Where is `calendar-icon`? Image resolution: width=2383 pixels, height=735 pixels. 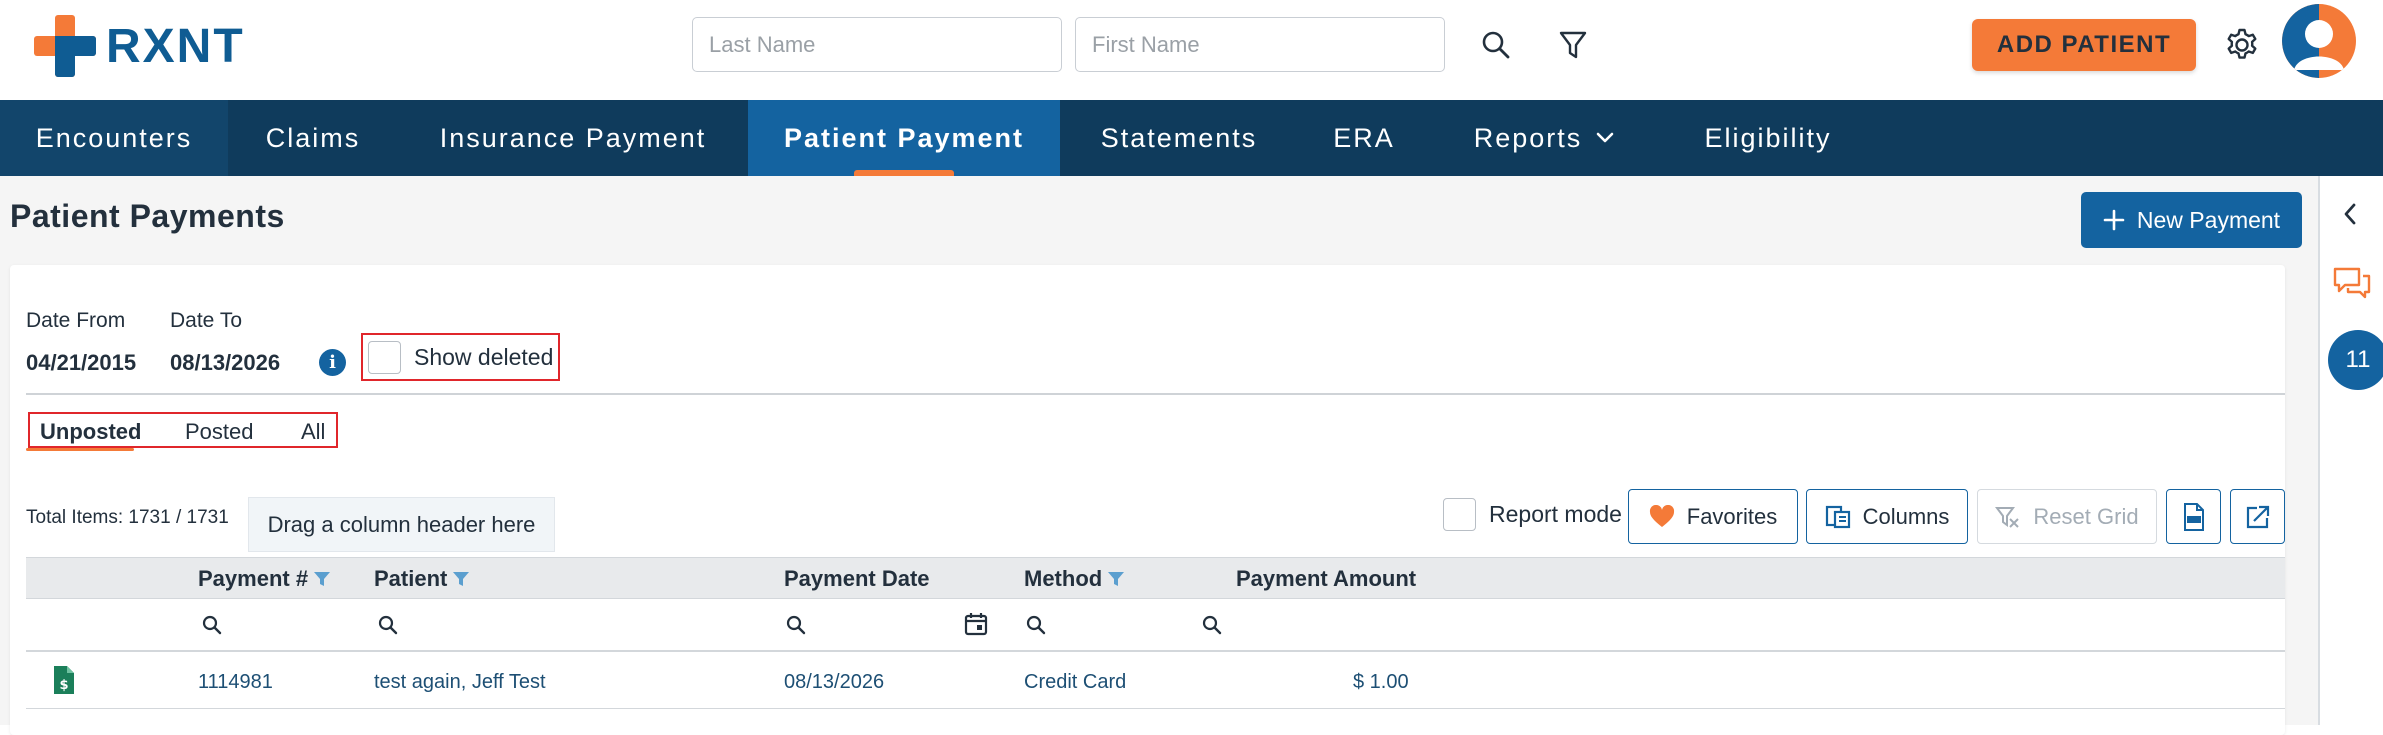 calendar-icon is located at coordinates (976, 624).